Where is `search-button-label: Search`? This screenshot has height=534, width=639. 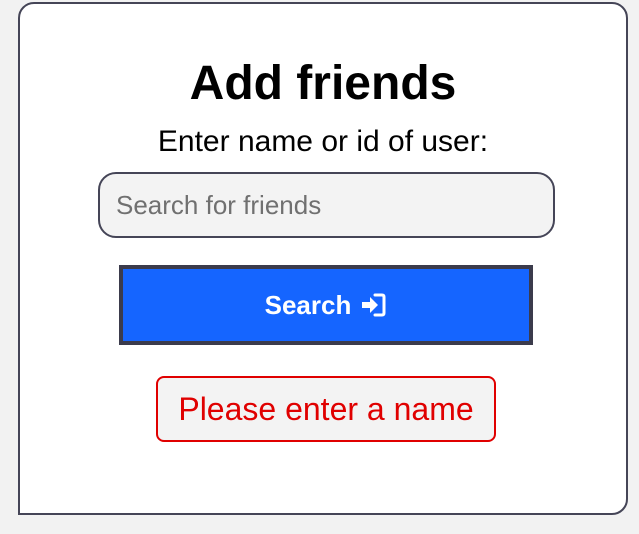
search-button-label: Search is located at coordinates (308, 304).